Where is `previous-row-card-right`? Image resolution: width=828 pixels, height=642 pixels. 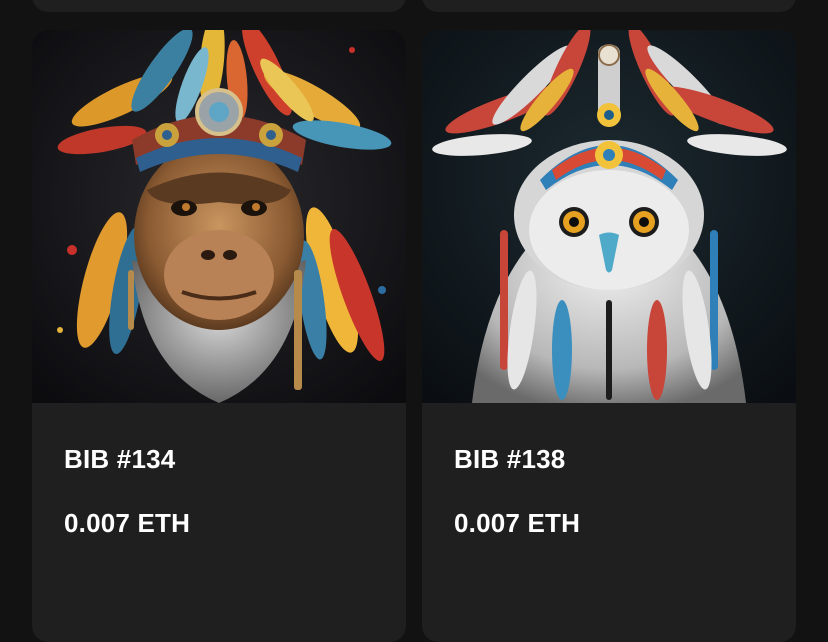
previous-row-card-right is located at coordinates (609, 6).